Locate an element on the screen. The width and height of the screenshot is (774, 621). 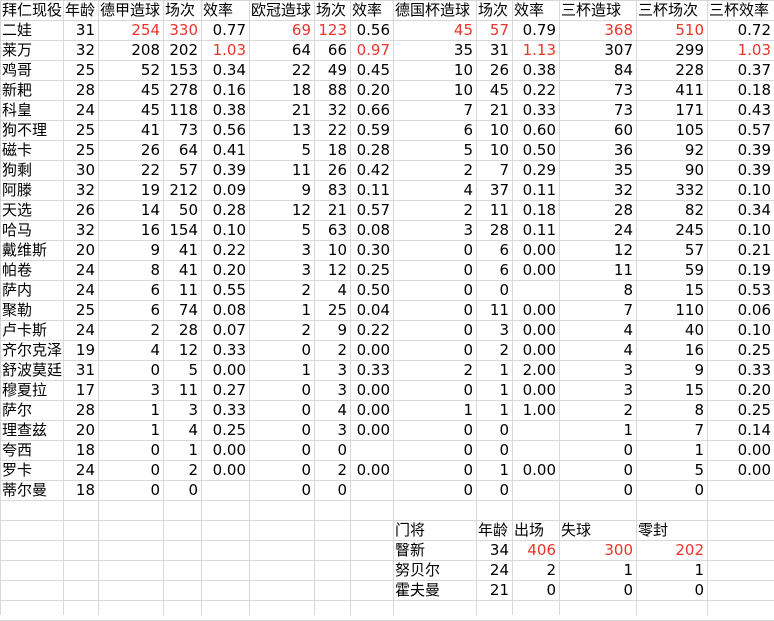
stat-cell: 28 is located at coordinates (597, 210).